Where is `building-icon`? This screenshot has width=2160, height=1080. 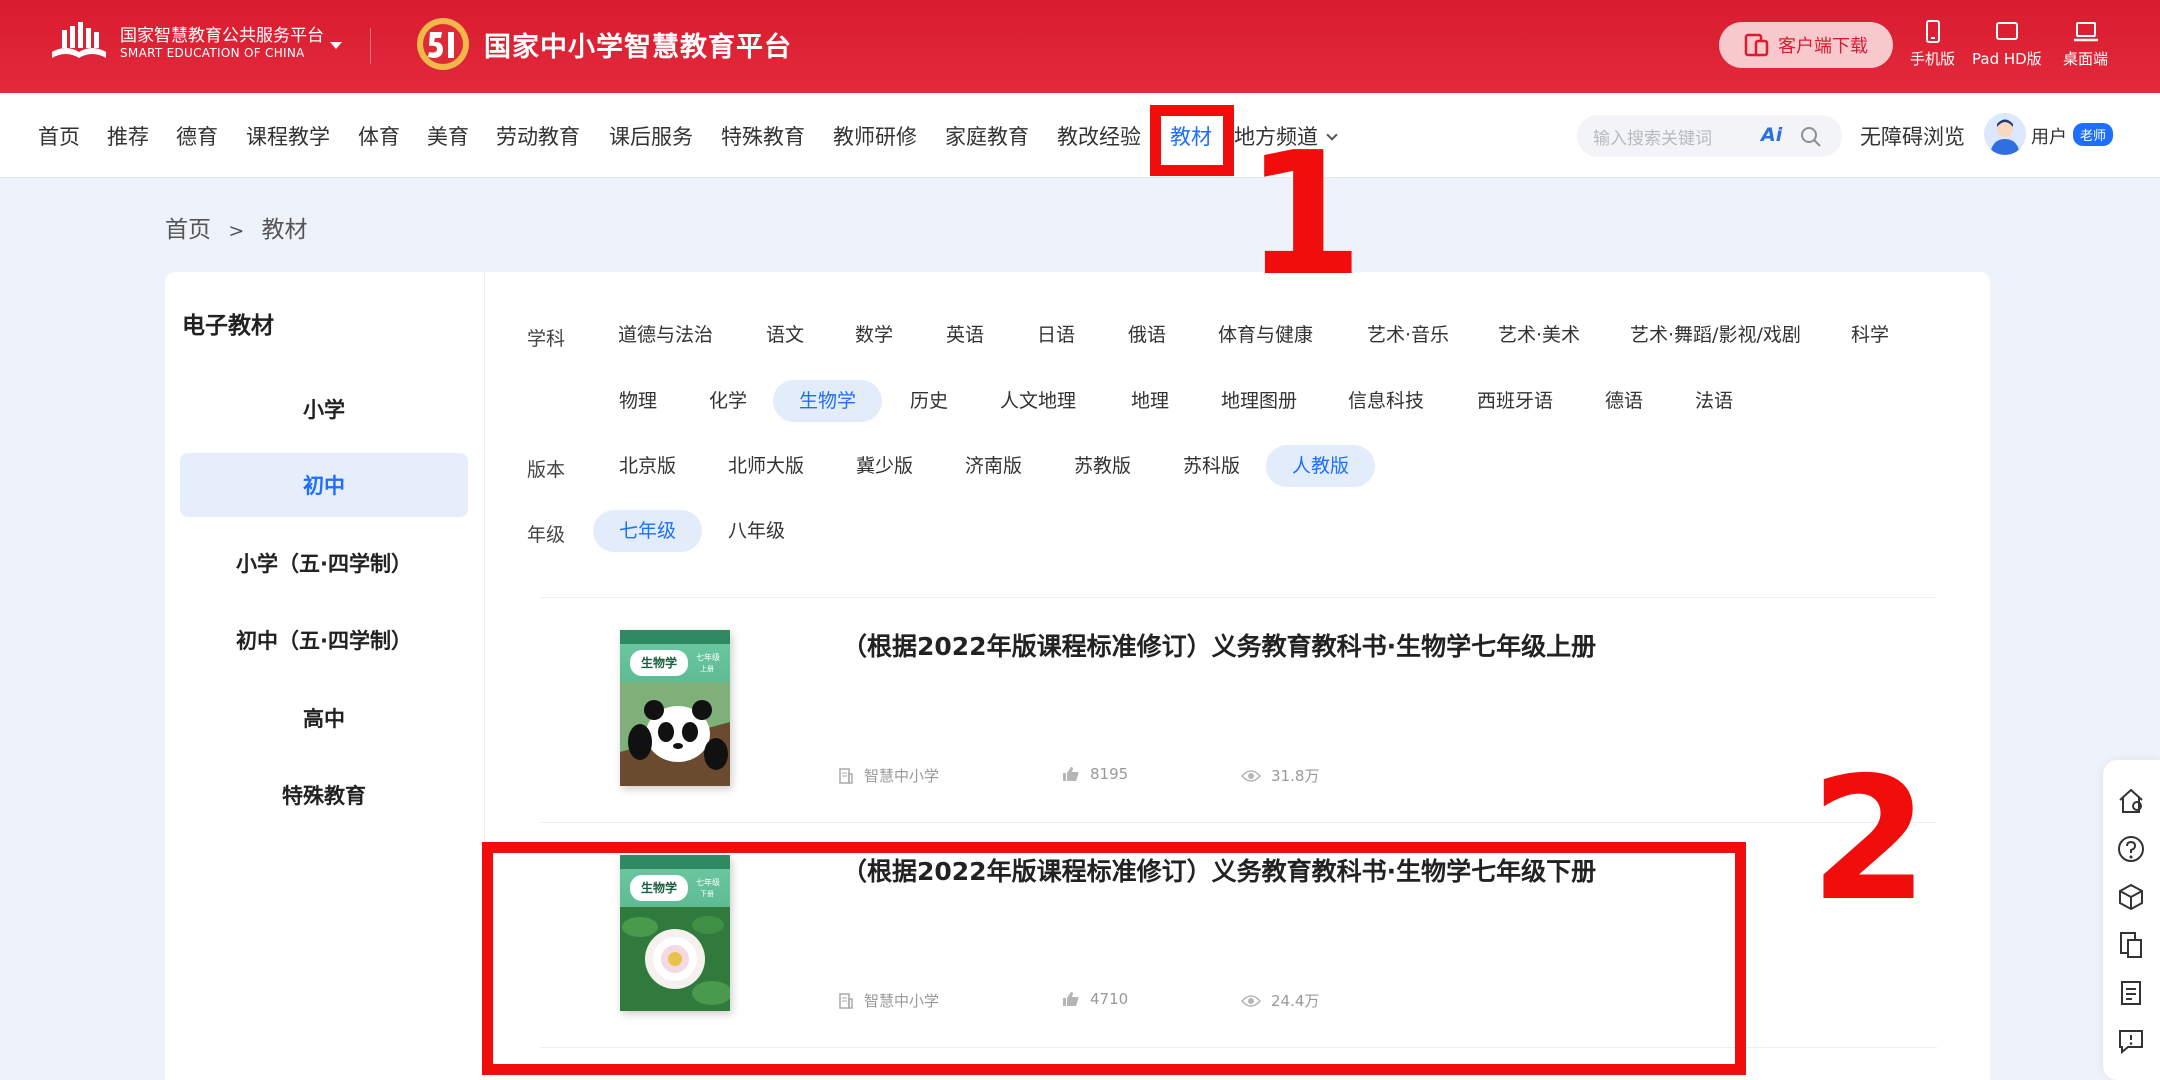 building-icon is located at coordinates (846, 775).